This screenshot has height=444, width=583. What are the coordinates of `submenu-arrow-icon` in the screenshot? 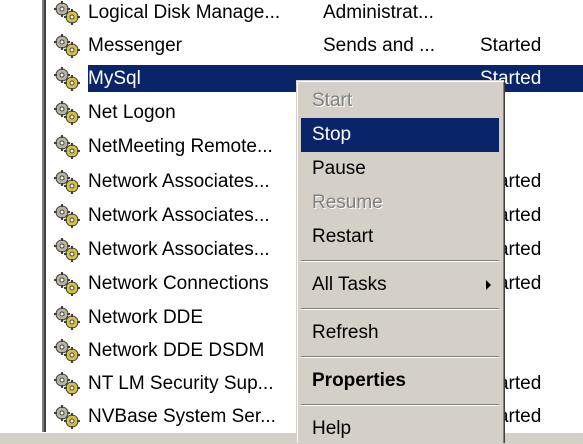 It's located at (488, 285).